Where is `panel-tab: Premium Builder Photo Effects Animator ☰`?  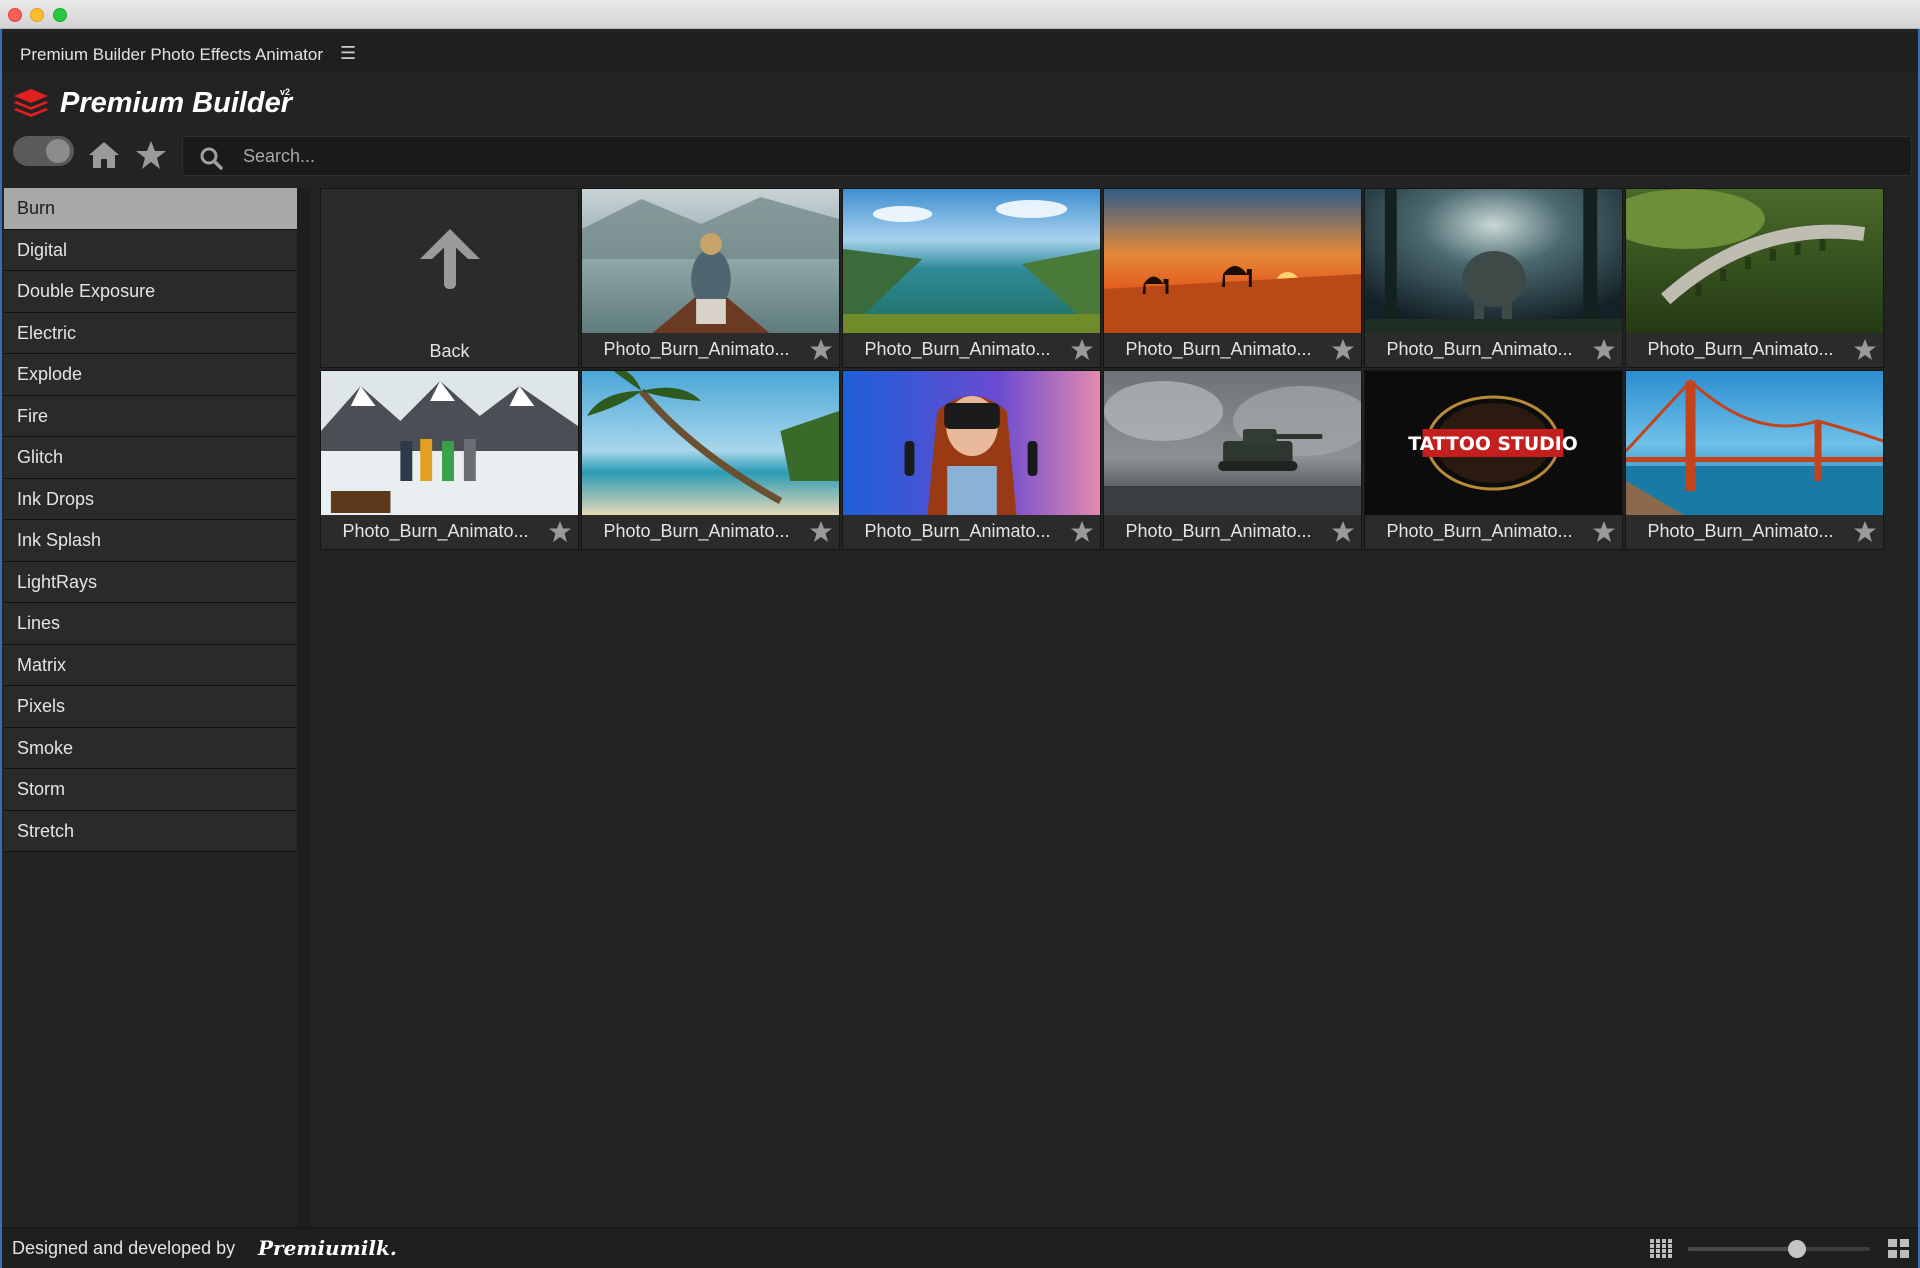 panel-tab: Premium Builder Photo Effects Animator ☰ is located at coordinates (960, 53).